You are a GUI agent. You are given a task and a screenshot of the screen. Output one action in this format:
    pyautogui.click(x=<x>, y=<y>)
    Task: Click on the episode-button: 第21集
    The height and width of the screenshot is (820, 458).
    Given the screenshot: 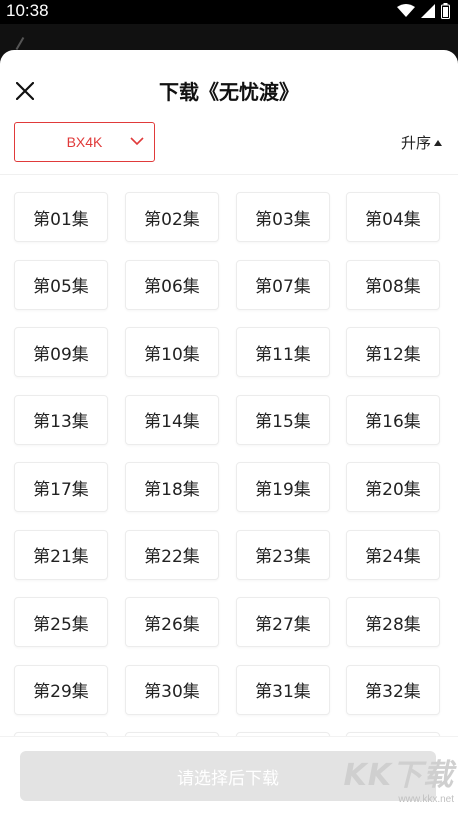 What is the action you would take?
    pyautogui.click(x=61, y=554)
    